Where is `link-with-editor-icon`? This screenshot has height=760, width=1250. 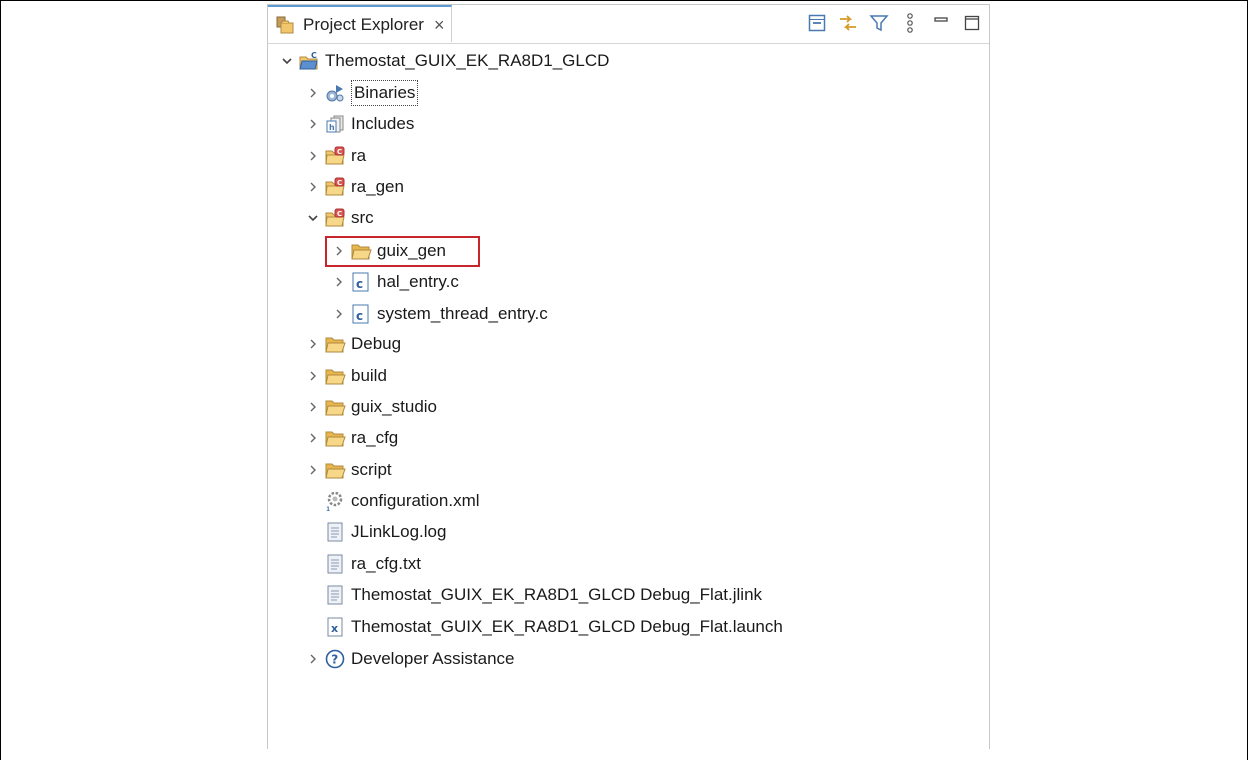
link-with-editor-icon is located at coordinates (848, 23).